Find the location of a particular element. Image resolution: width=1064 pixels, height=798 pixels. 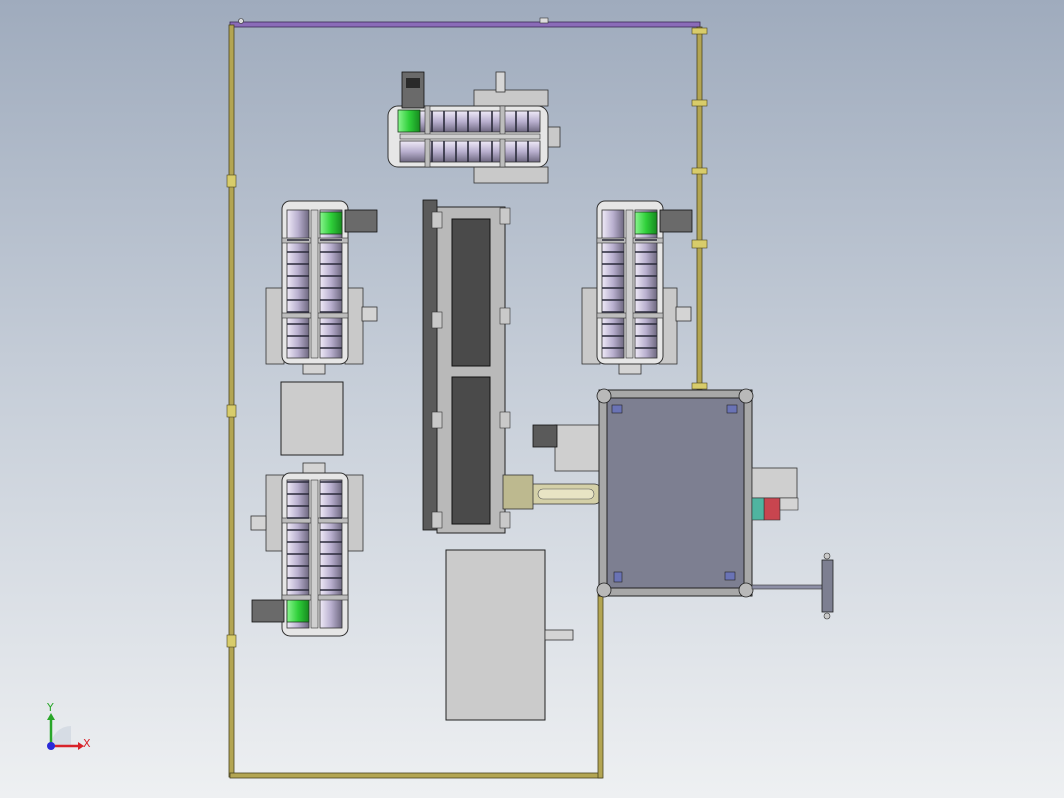

z-axis-dot is located at coordinates (51, 746).